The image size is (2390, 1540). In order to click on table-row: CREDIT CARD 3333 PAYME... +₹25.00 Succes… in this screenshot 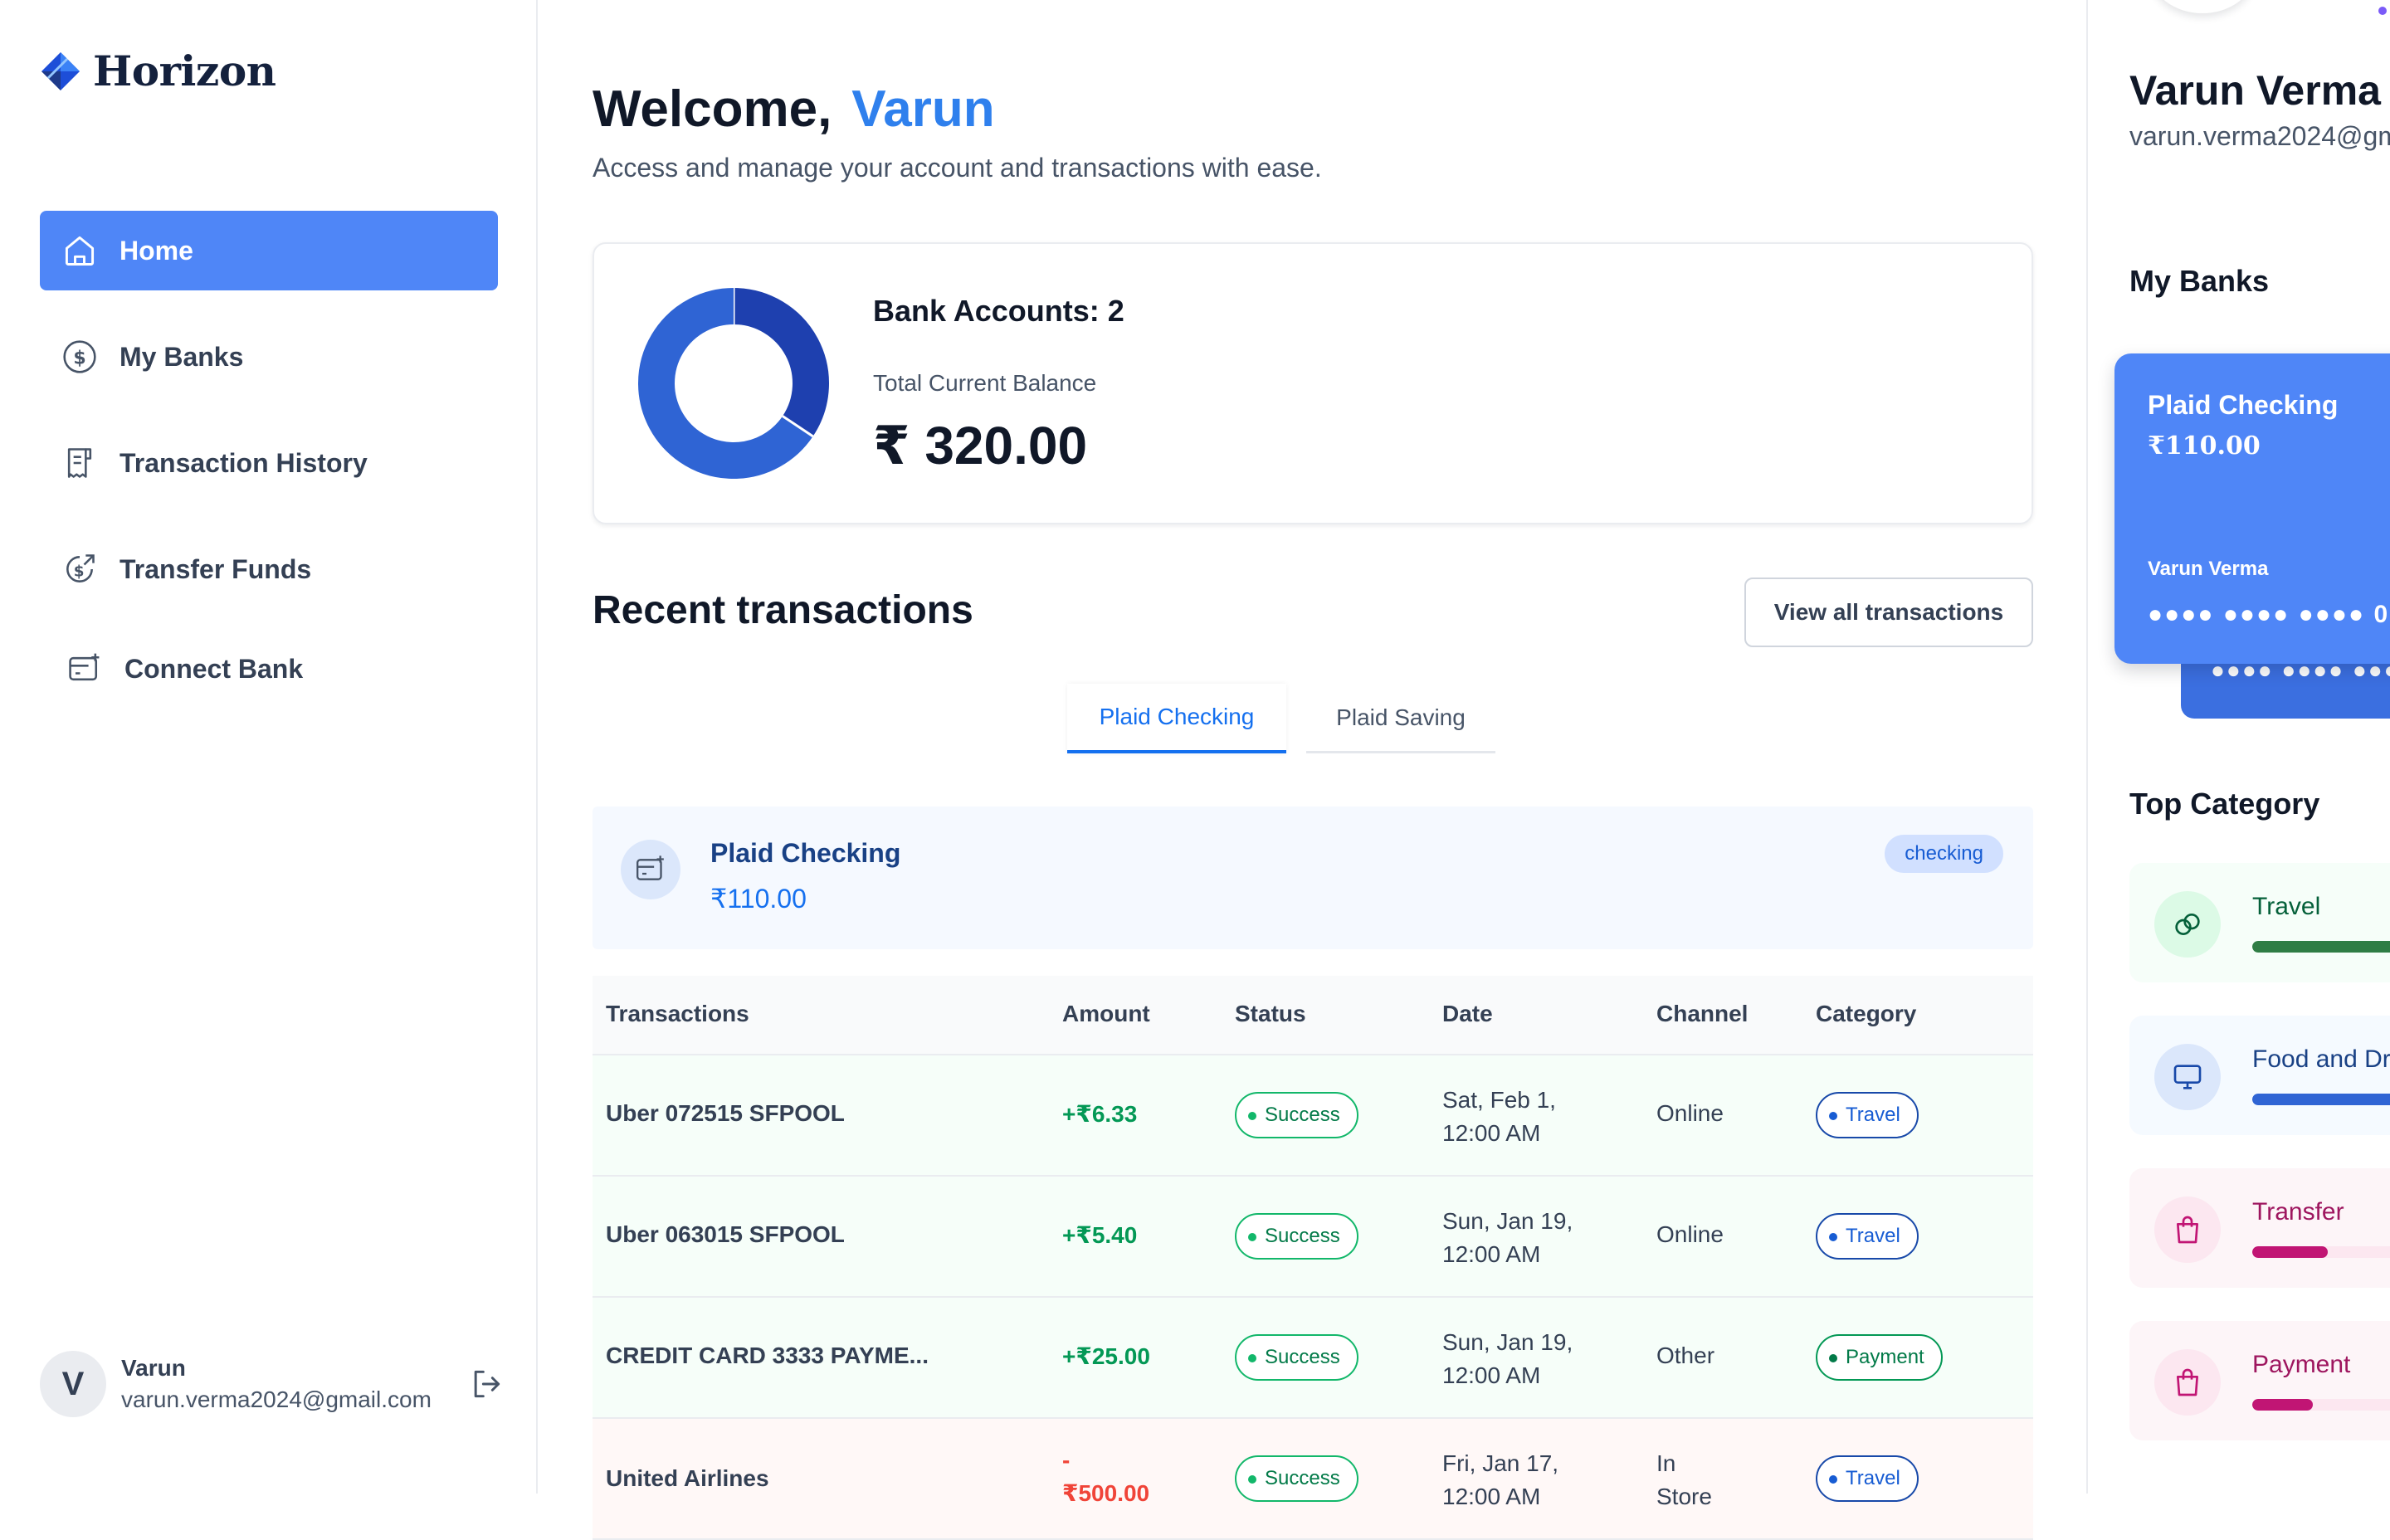, I will do `click(1313, 1358)`.